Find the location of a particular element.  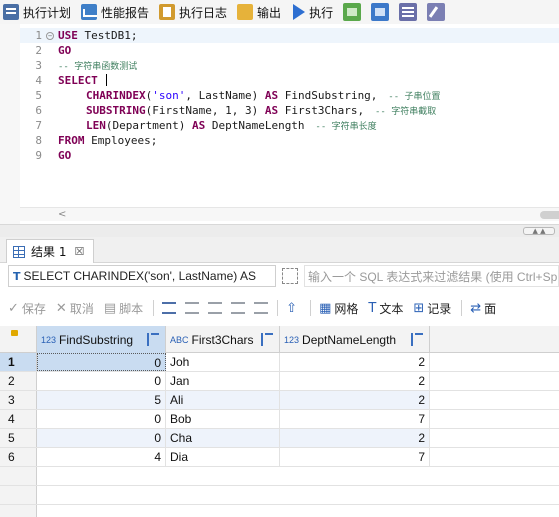

table-row: 4 0 Bob 7 is located at coordinates (279, 419).